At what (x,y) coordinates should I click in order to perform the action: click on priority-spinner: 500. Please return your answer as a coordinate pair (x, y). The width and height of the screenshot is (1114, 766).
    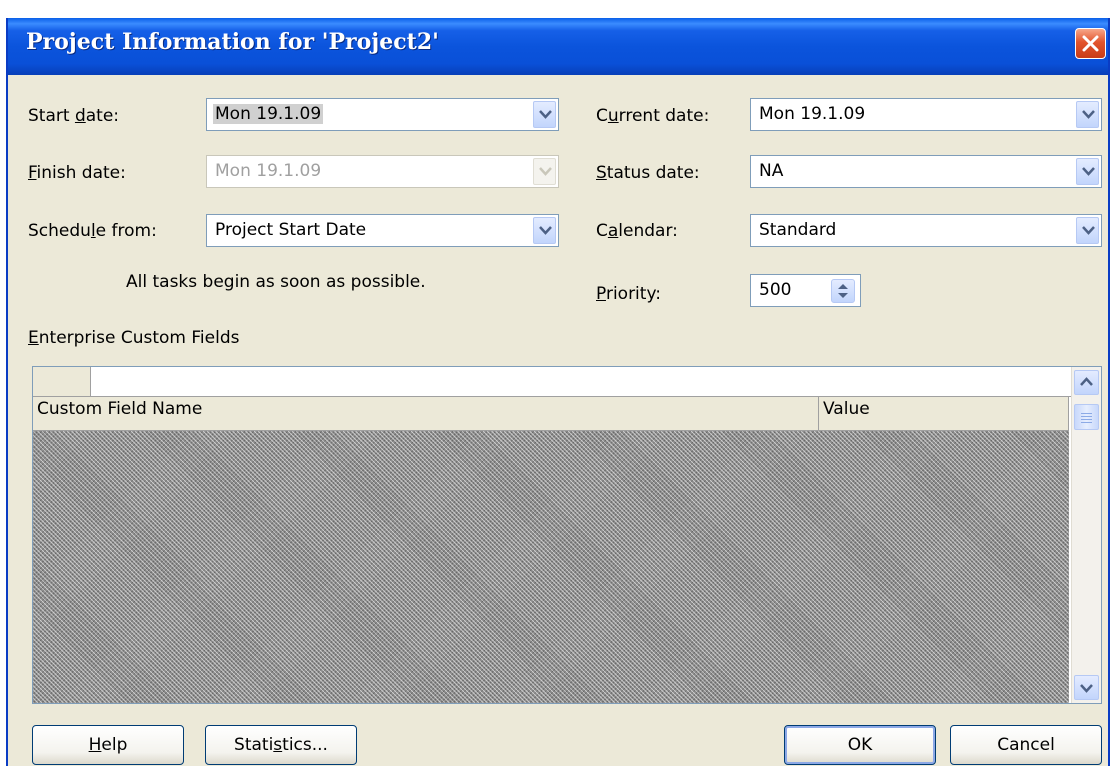
    Looking at the image, I should click on (805, 290).